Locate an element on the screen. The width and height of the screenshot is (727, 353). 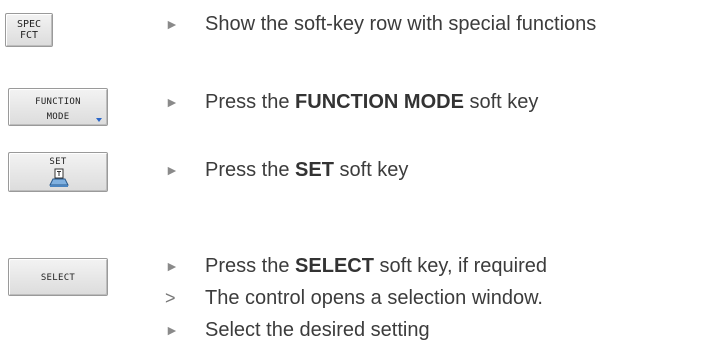
set-softkey: SET is located at coordinates (58, 172).